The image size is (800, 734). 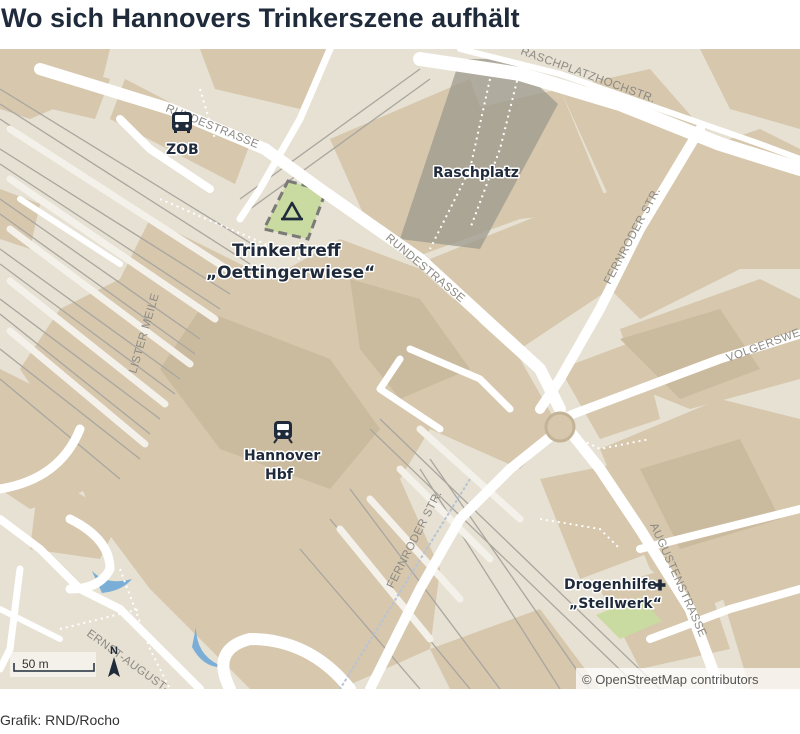 I want to click on map-title: Wo sich Hannovers Trinkerszene aufhält, so click(x=260, y=18).